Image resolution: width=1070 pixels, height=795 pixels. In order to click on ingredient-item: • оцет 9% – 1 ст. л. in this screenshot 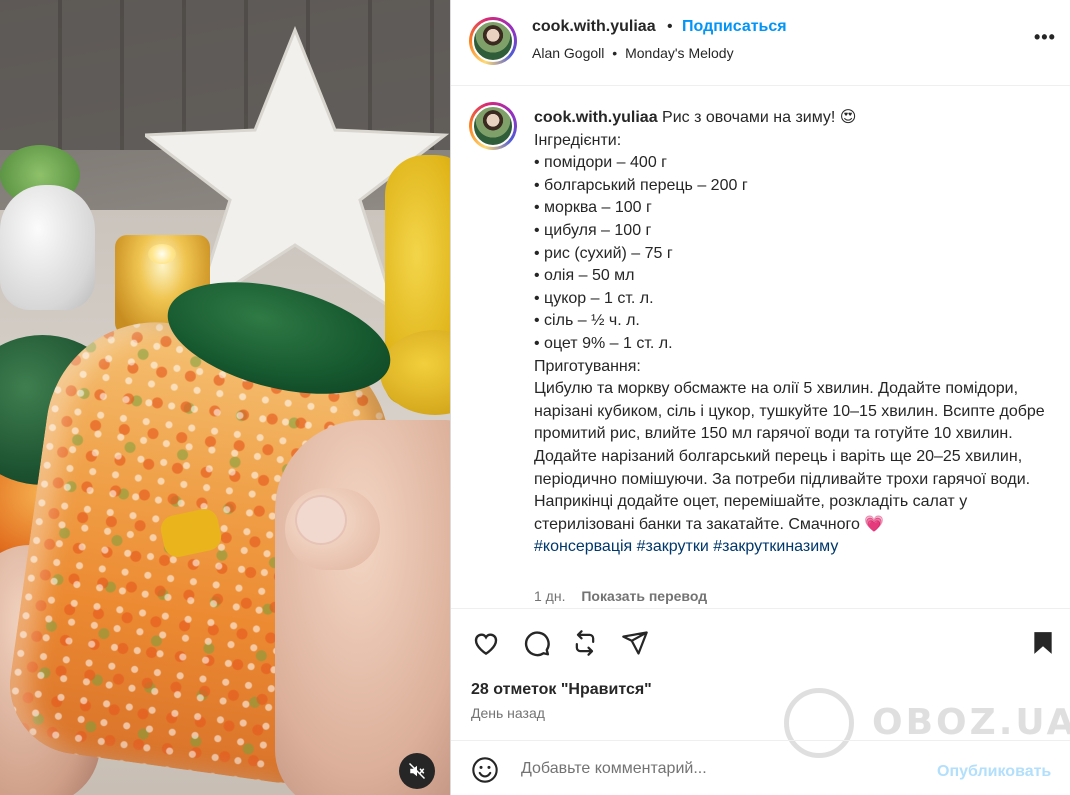, I will do `click(603, 343)`.